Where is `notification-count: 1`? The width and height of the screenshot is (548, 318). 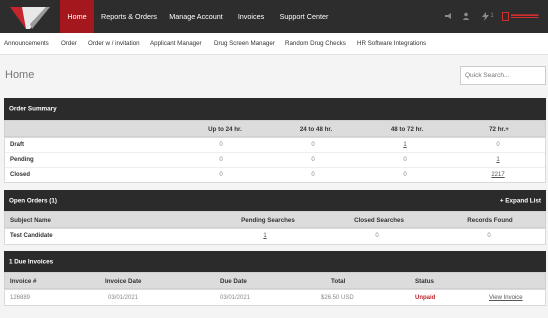 notification-count: 1 is located at coordinates (492, 16).